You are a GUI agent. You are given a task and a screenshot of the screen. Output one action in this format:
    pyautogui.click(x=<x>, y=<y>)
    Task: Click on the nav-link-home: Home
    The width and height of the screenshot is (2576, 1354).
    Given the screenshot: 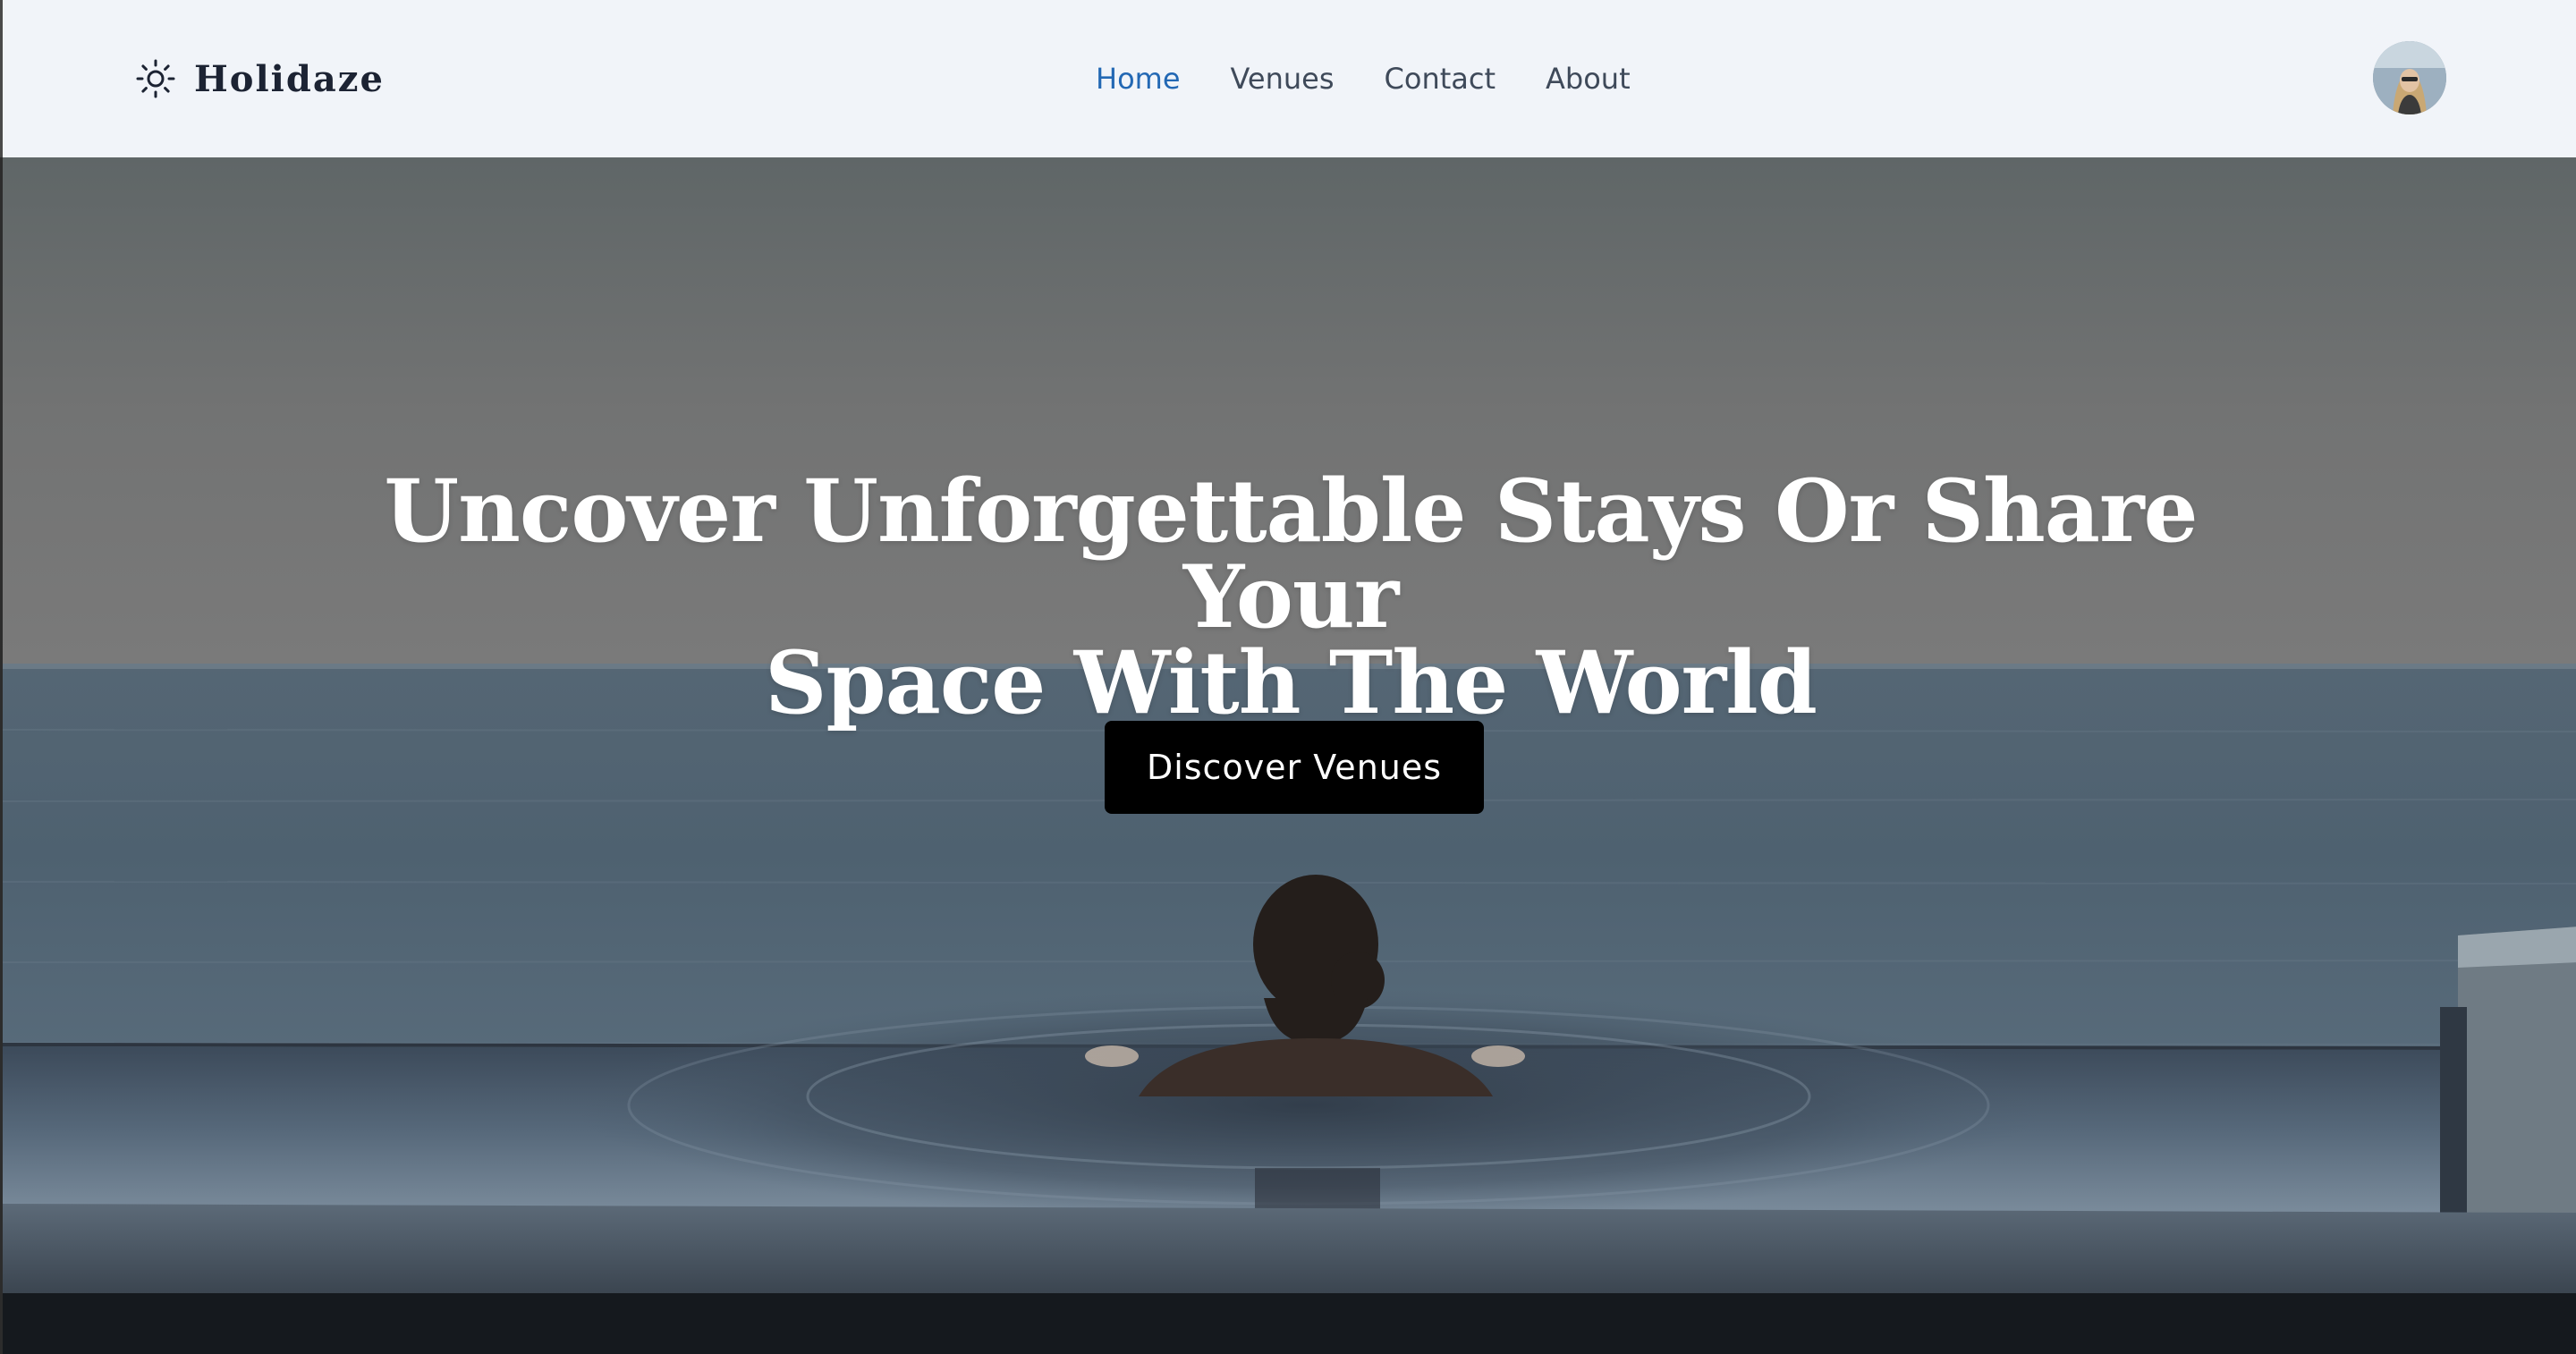 What is the action you would take?
    pyautogui.click(x=1138, y=79)
    